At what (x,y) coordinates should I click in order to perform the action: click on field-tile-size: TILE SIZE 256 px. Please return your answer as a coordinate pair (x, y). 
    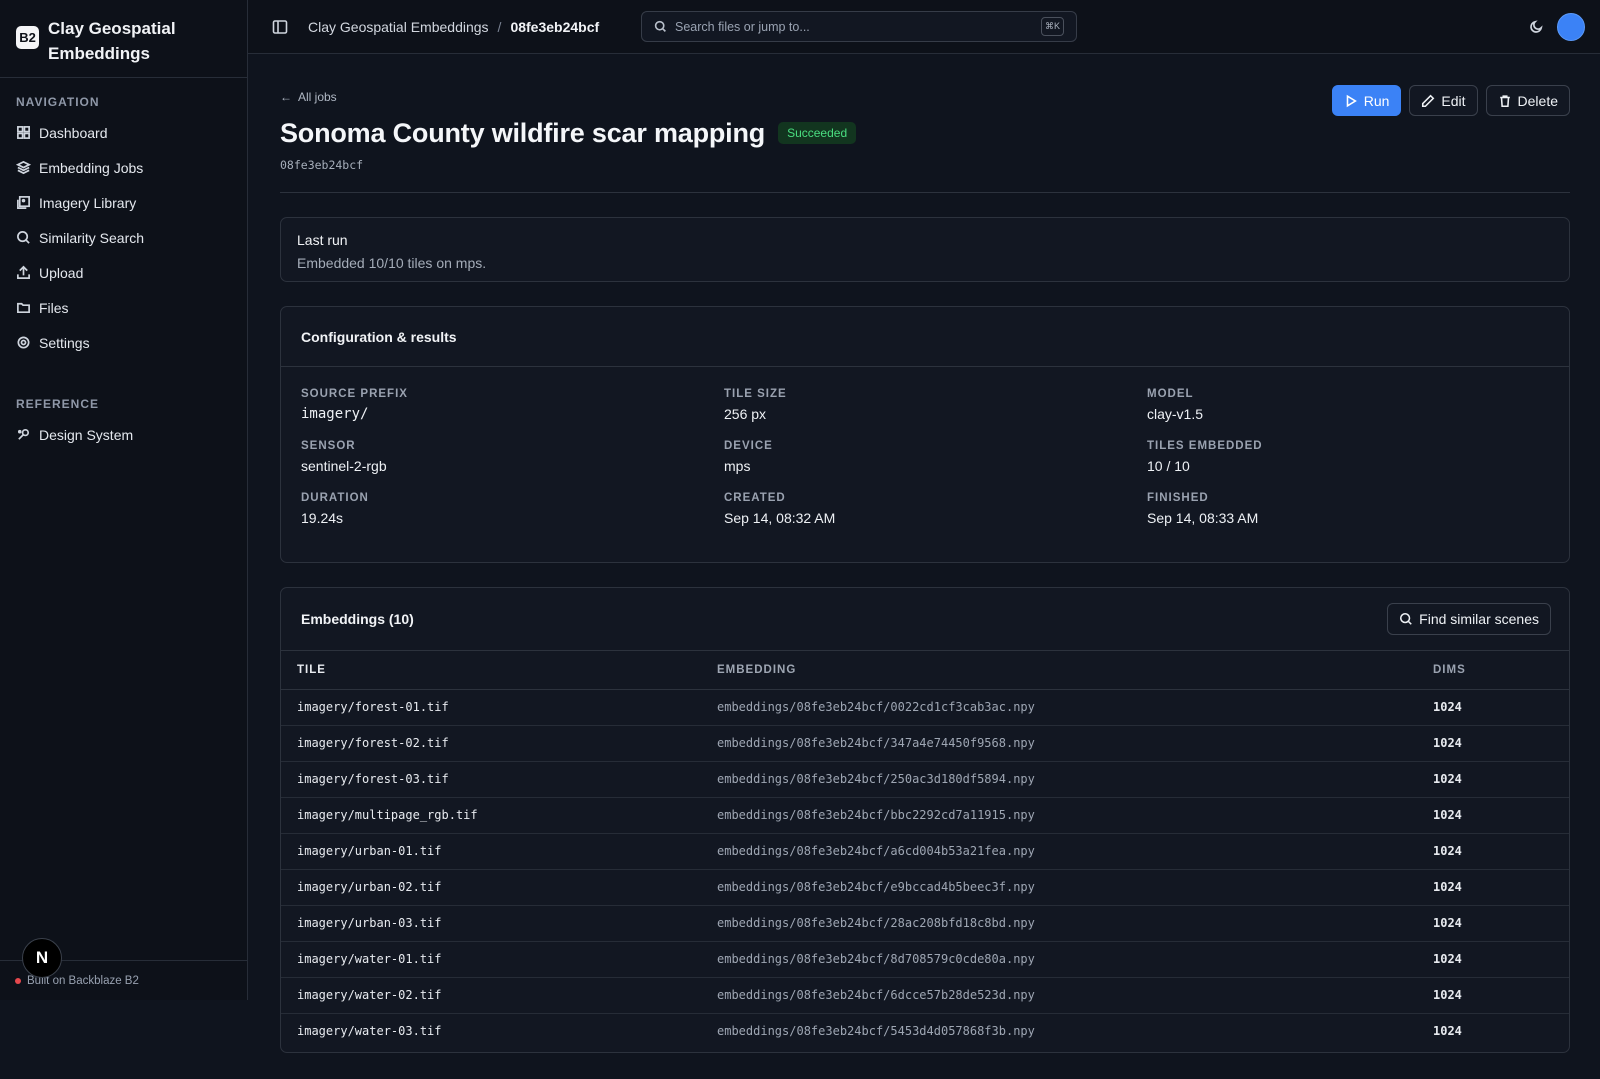
    Looking at the image, I should click on (935, 405).